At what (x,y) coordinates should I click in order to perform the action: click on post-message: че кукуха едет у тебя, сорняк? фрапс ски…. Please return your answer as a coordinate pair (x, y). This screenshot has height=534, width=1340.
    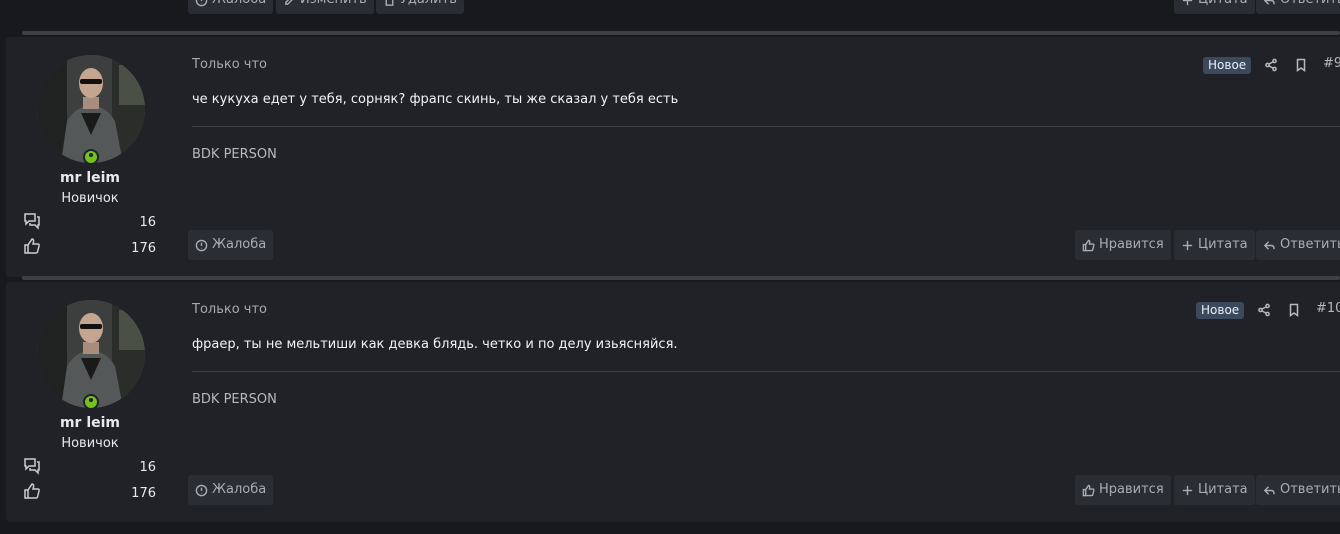
    Looking at the image, I should click on (435, 99).